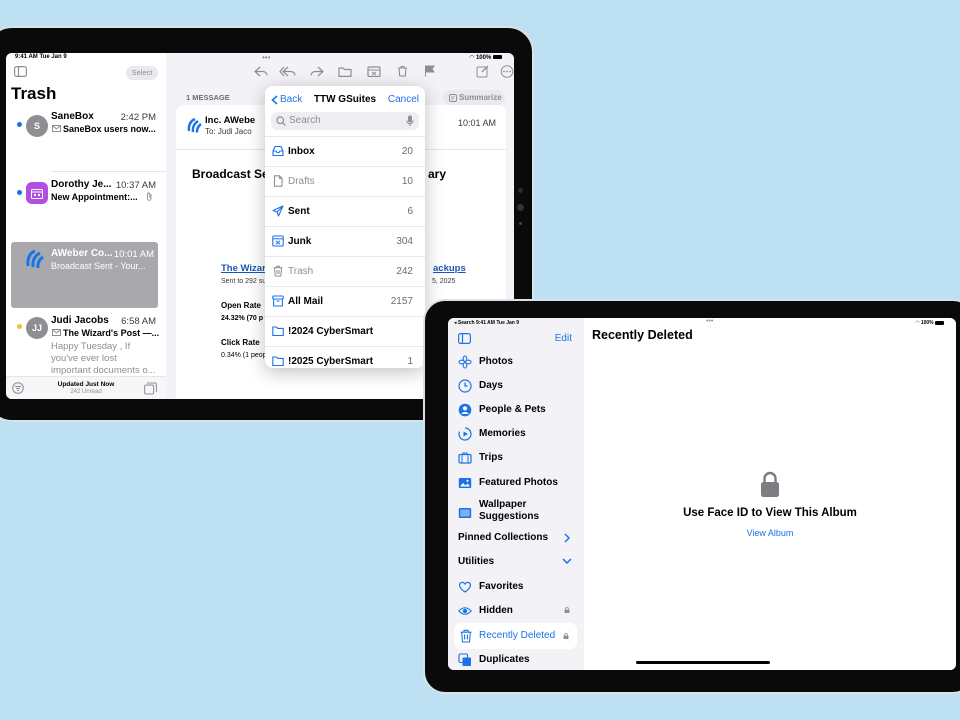 The height and width of the screenshot is (720, 960). I want to click on message-count: 1 MESSAGE, so click(208, 97).